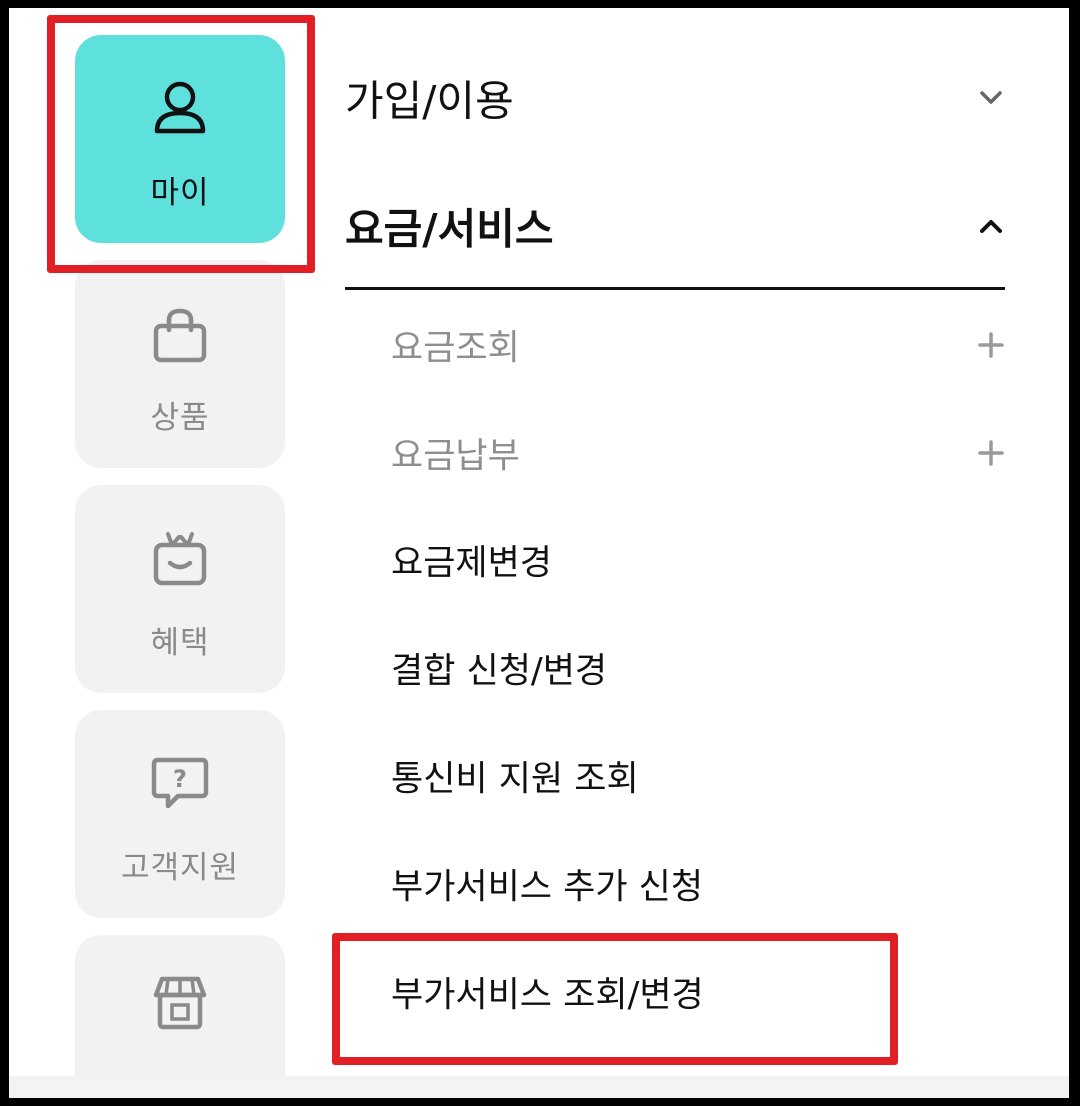  Describe the element at coordinates (515, 779) in the screenshot. I see `menu-item-label: 통신비 지원 조회` at that location.